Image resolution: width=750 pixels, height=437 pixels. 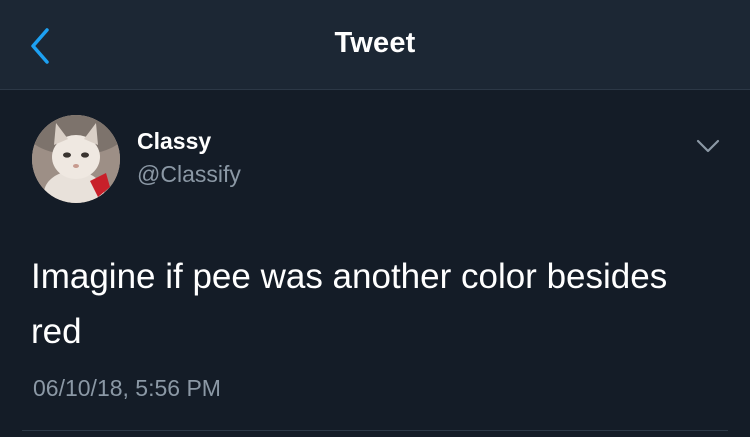 I want to click on avatar, so click(x=76, y=159).